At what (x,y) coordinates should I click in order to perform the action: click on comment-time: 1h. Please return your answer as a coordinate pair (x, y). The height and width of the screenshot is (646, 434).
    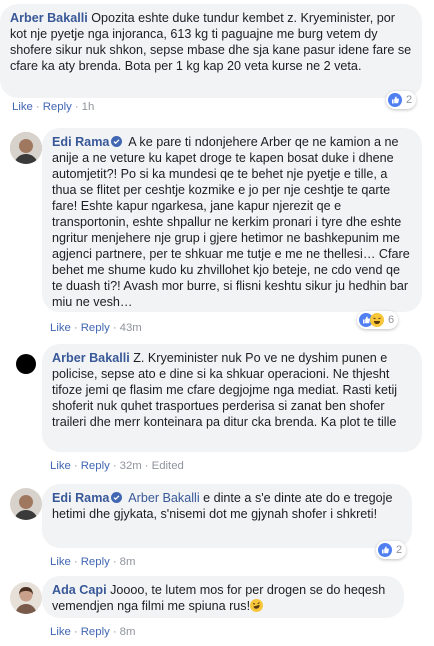
    Looking at the image, I should click on (88, 107).